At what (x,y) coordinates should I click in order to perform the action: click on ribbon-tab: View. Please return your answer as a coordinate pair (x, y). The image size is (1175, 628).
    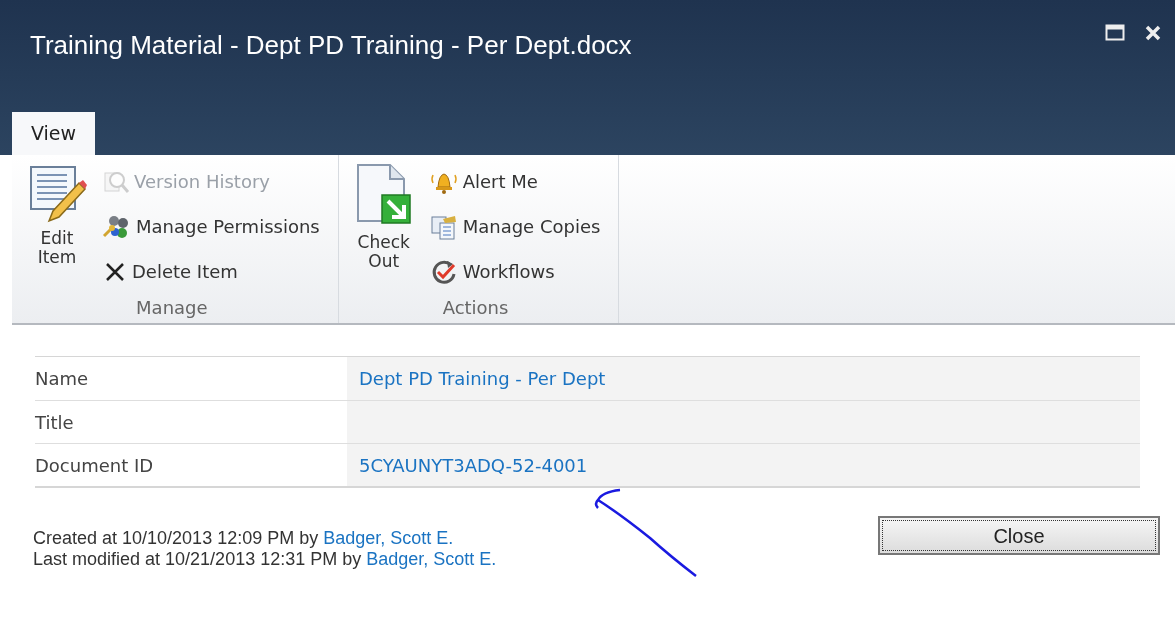
    Looking at the image, I should click on (54, 133).